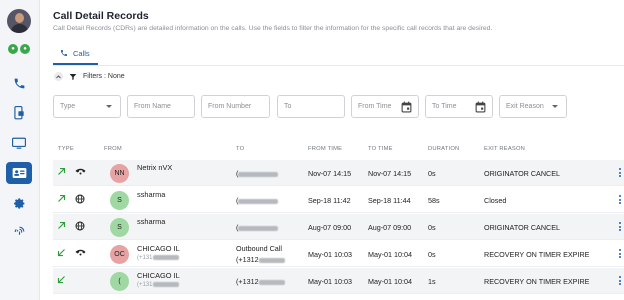 The height and width of the screenshot is (300, 624). What do you see at coordinates (259, 248) in the screenshot?
I see `to-label: Outbound Call` at bounding box center [259, 248].